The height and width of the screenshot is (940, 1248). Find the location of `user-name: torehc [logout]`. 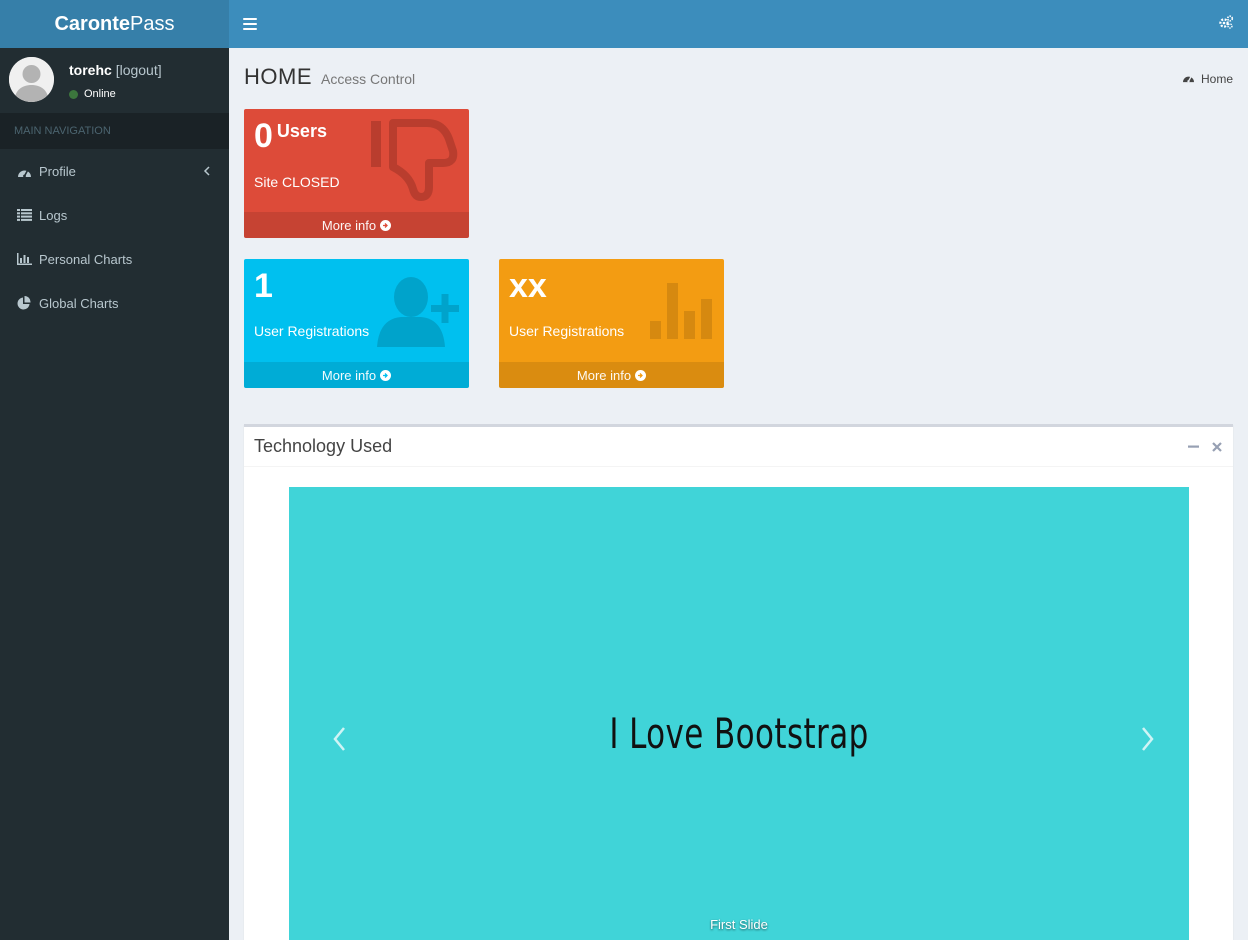

user-name: torehc [logout] is located at coordinates (115, 70).